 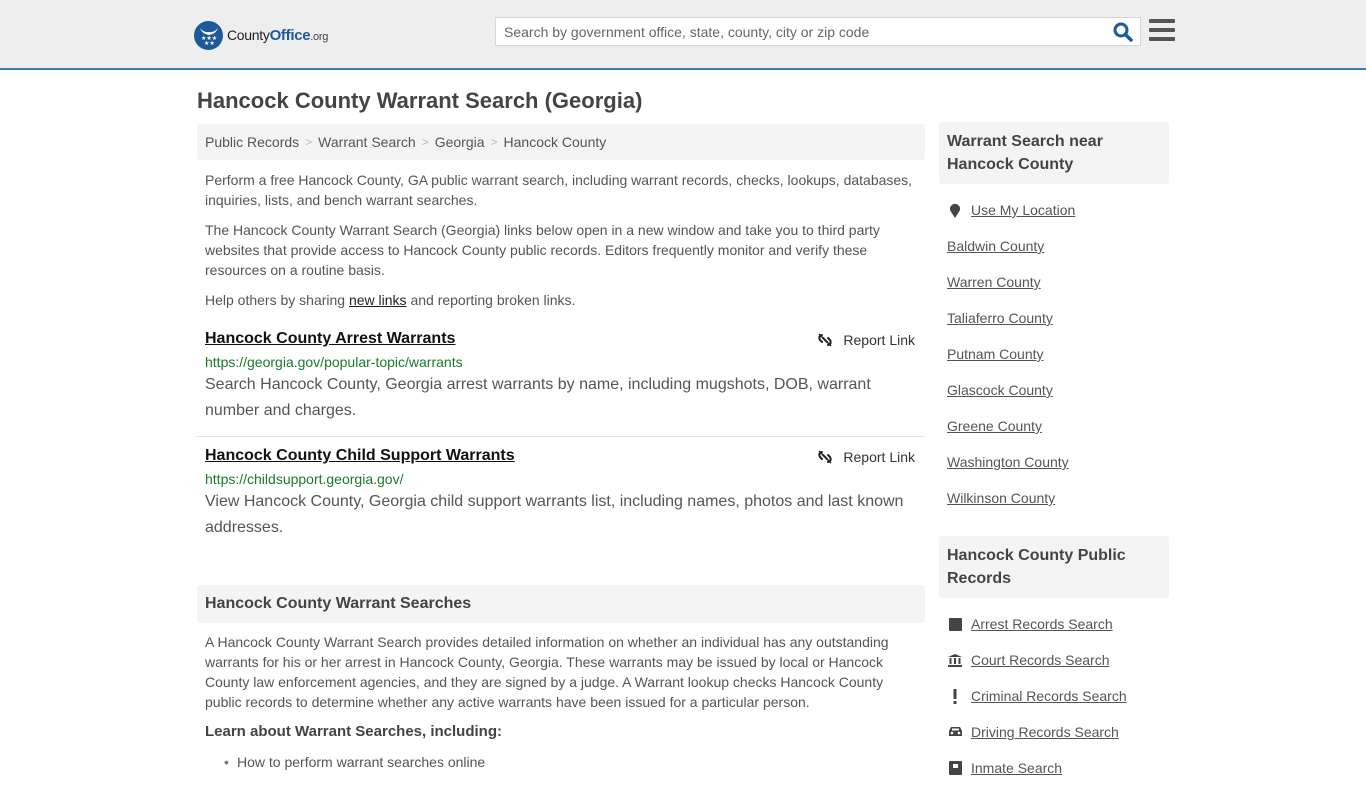 I want to click on section-heading: Hancock County Warrant Searches, so click(x=561, y=604).